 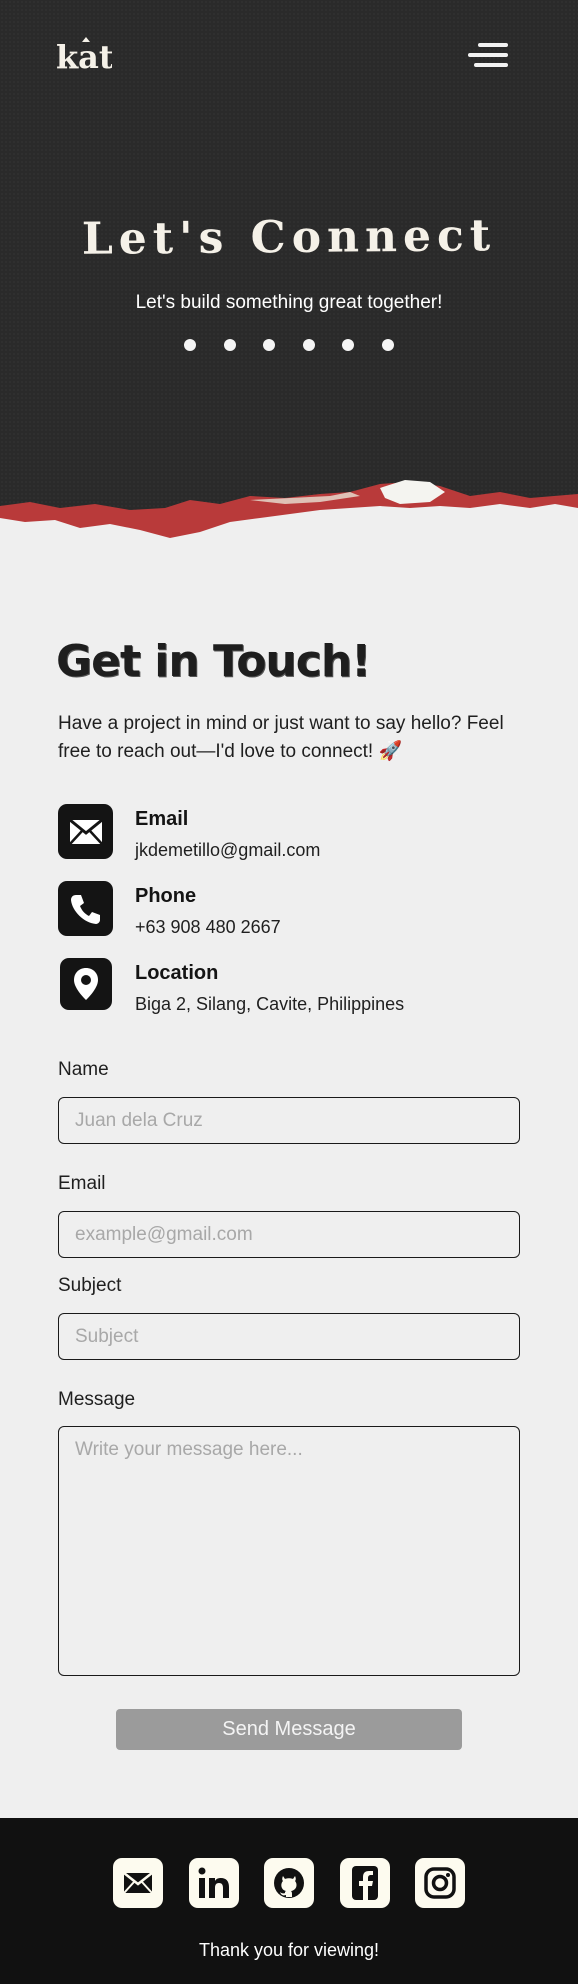 What do you see at coordinates (90, 1285) in the screenshot?
I see `subject-label: Subject` at bounding box center [90, 1285].